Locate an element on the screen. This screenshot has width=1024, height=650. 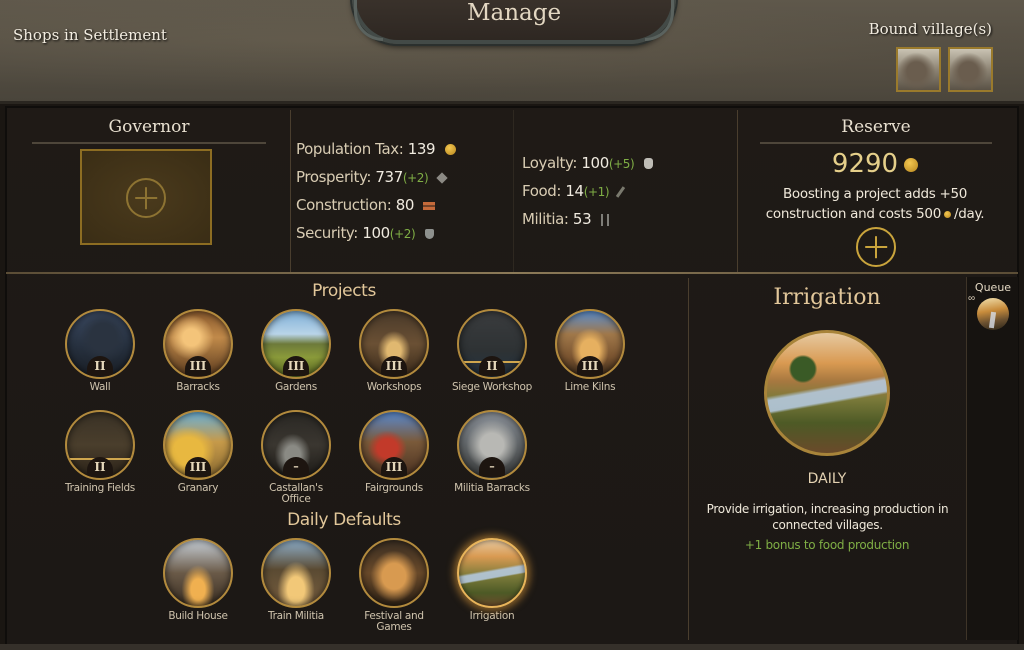
daily-name: Train Militia is located at coordinates (296, 616).